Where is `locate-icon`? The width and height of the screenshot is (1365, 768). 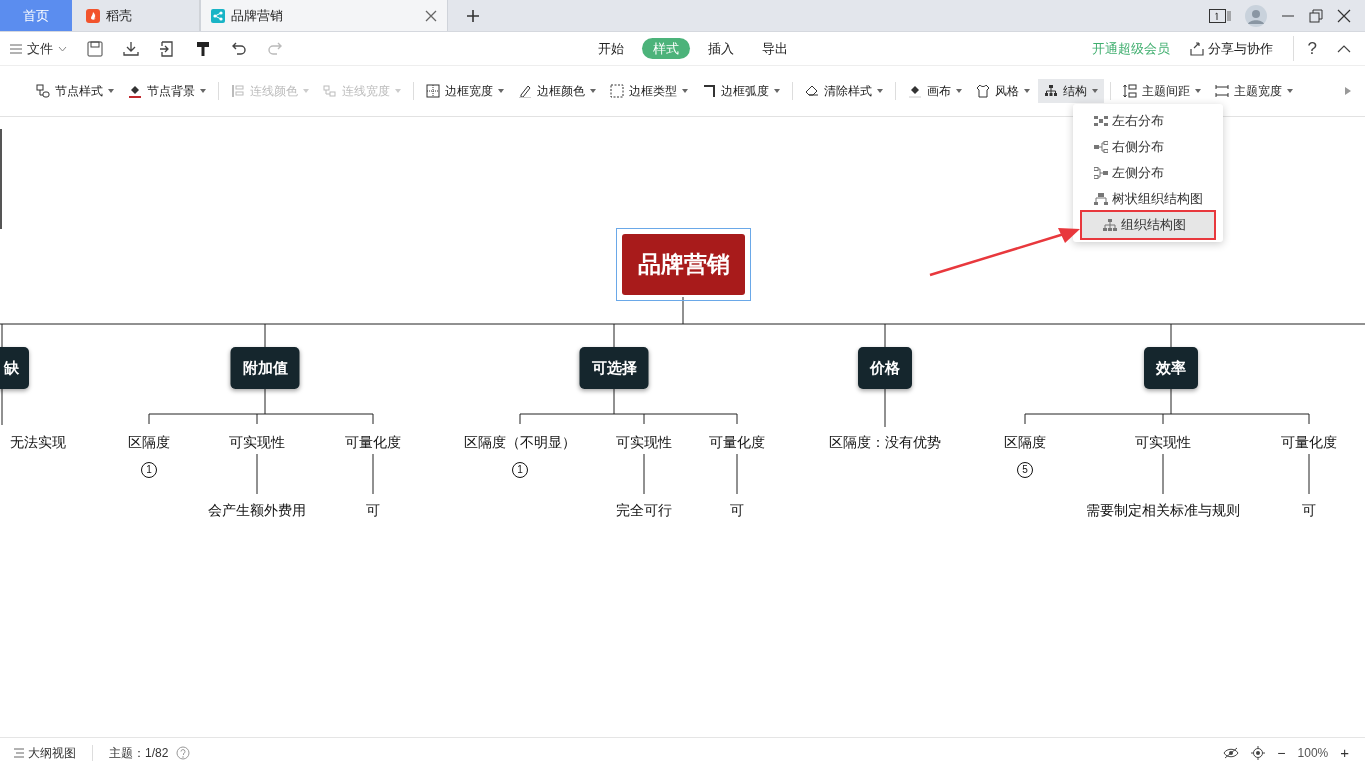
locate-icon is located at coordinates (1258, 753).